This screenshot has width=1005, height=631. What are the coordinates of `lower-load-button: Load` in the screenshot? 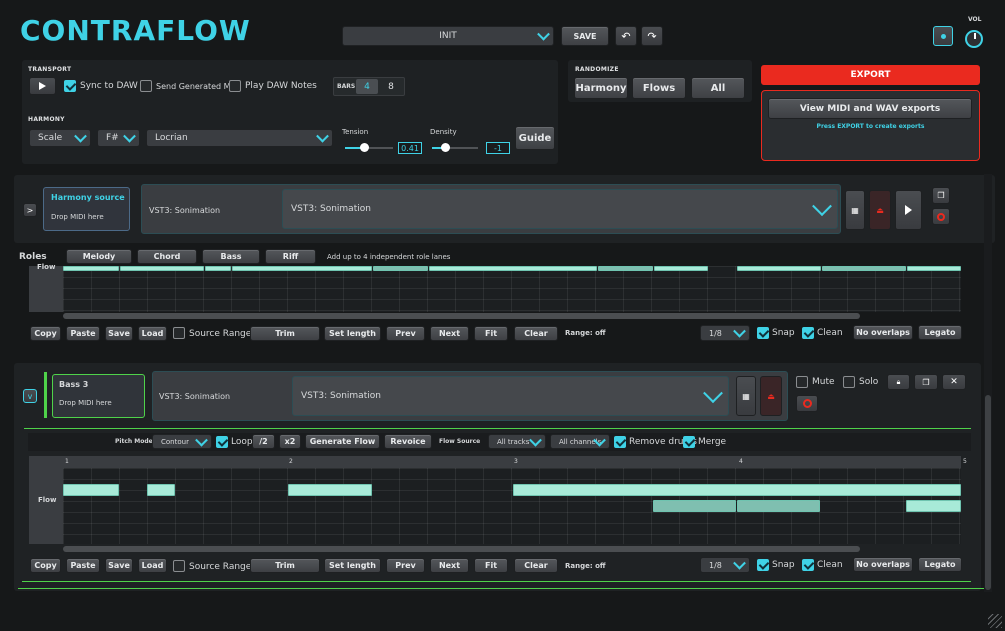 It's located at (152, 565).